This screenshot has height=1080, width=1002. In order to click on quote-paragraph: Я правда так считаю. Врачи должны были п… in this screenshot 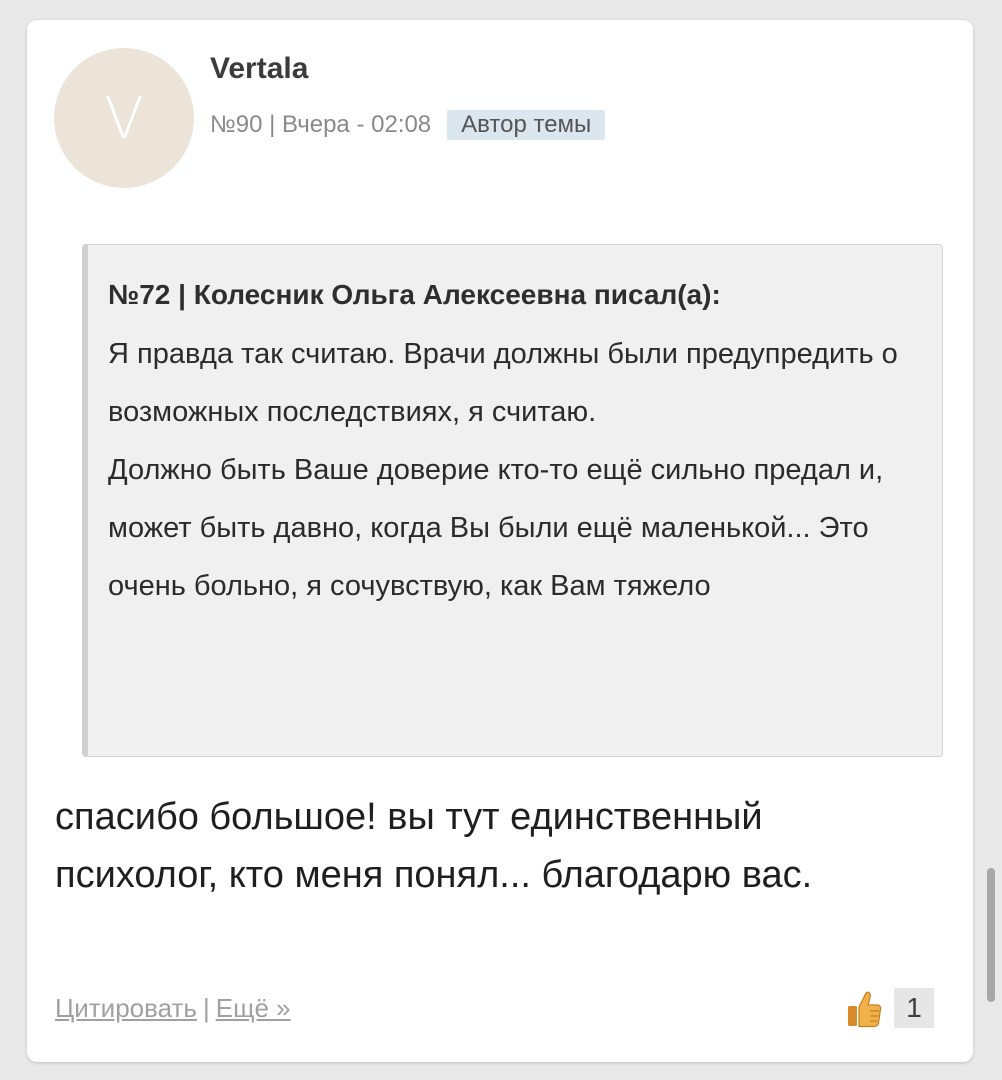, I will do `click(503, 383)`.